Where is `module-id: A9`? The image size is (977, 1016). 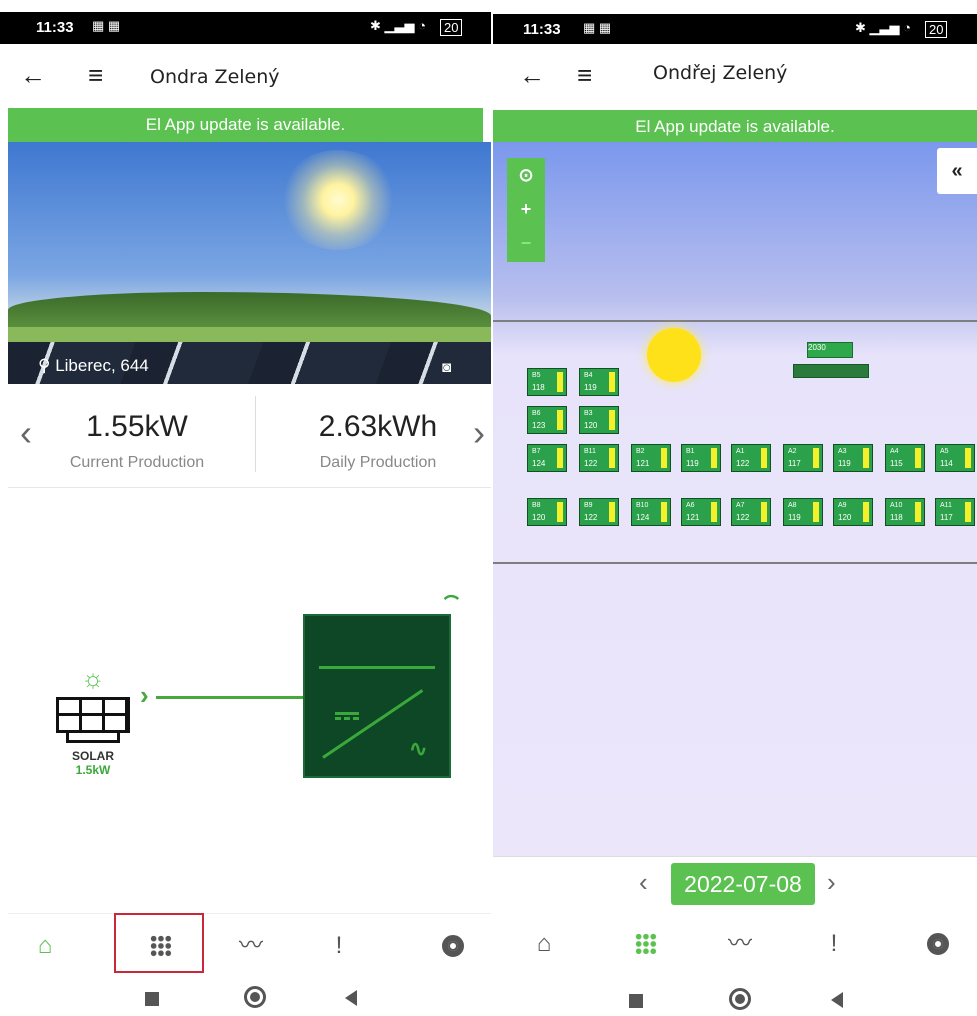 module-id: A9 is located at coordinates (842, 505).